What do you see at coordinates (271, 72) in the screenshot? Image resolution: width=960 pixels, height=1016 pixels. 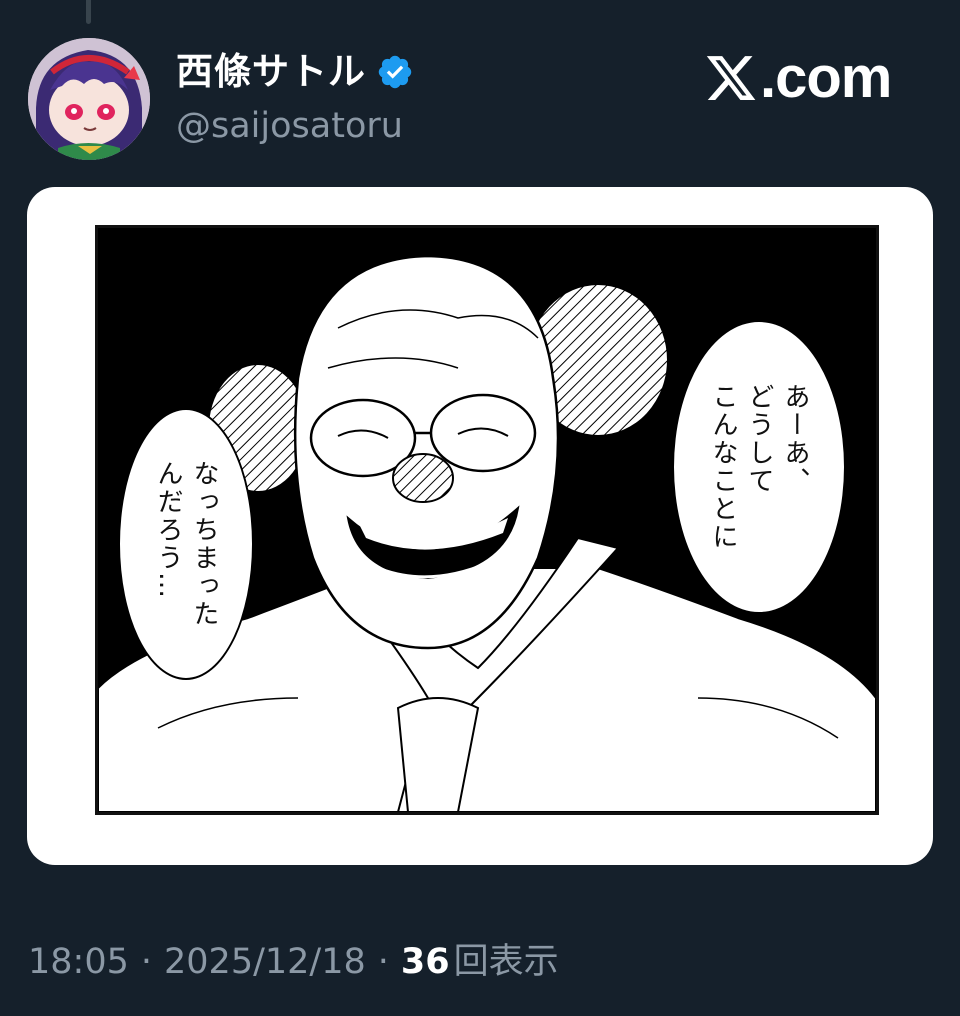 I see `author-display-name: 西條サトル` at bounding box center [271, 72].